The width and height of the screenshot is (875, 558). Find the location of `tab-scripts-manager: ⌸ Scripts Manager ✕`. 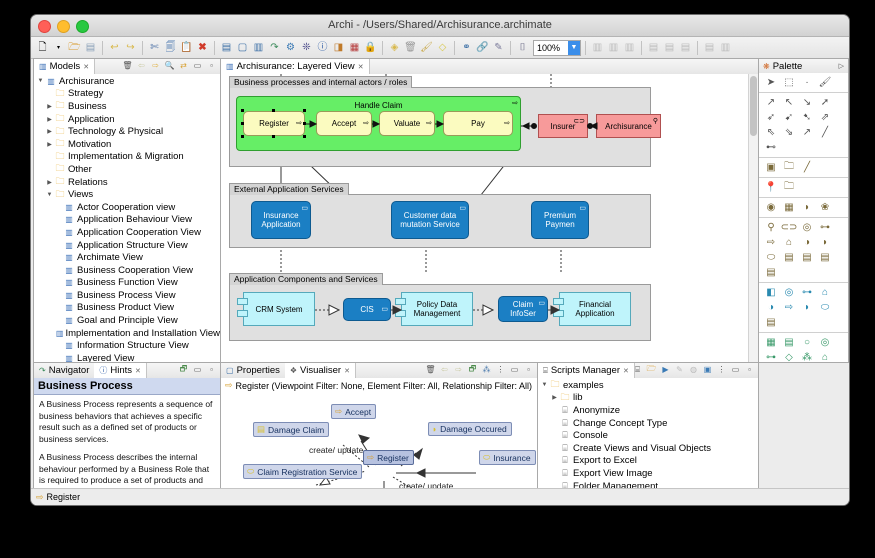

tab-scripts-manager: ⌸ Scripts Manager ✕ is located at coordinates (586, 370).